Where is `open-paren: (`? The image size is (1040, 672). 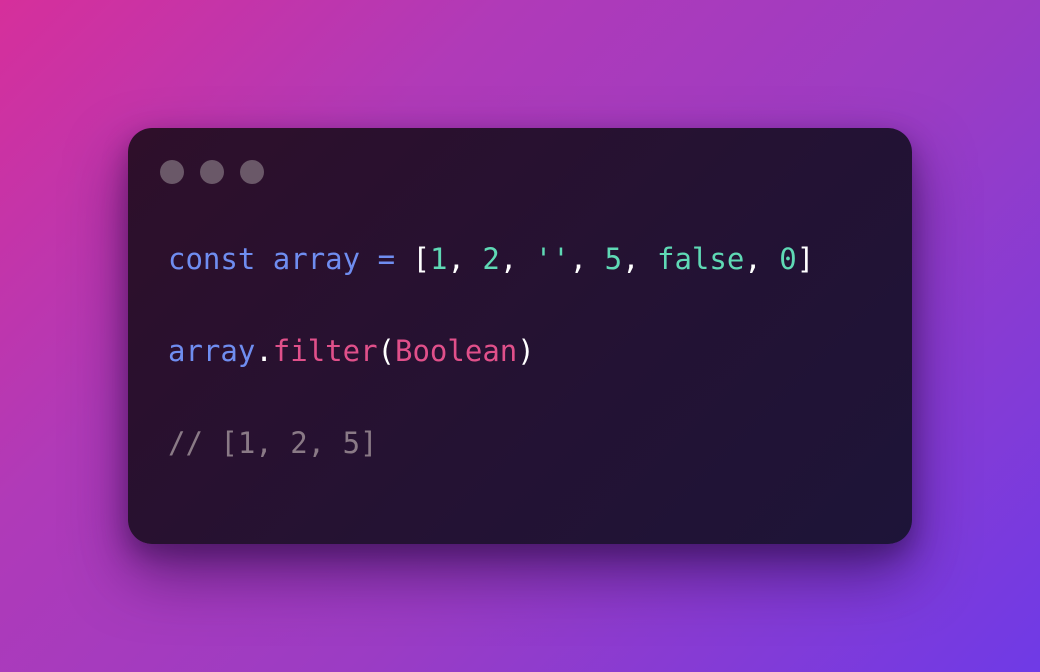 open-paren: ( is located at coordinates (386, 351).